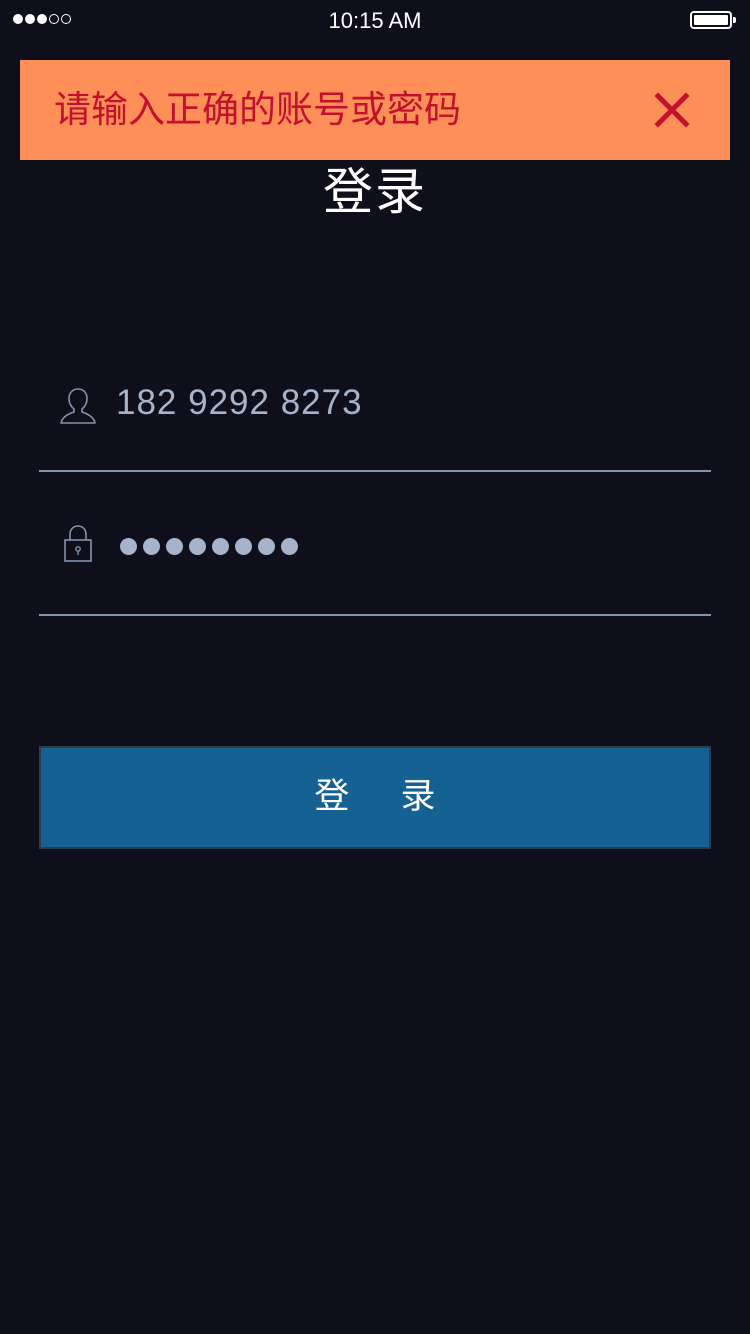  I want to click on lock-icon, so click(78, 546).